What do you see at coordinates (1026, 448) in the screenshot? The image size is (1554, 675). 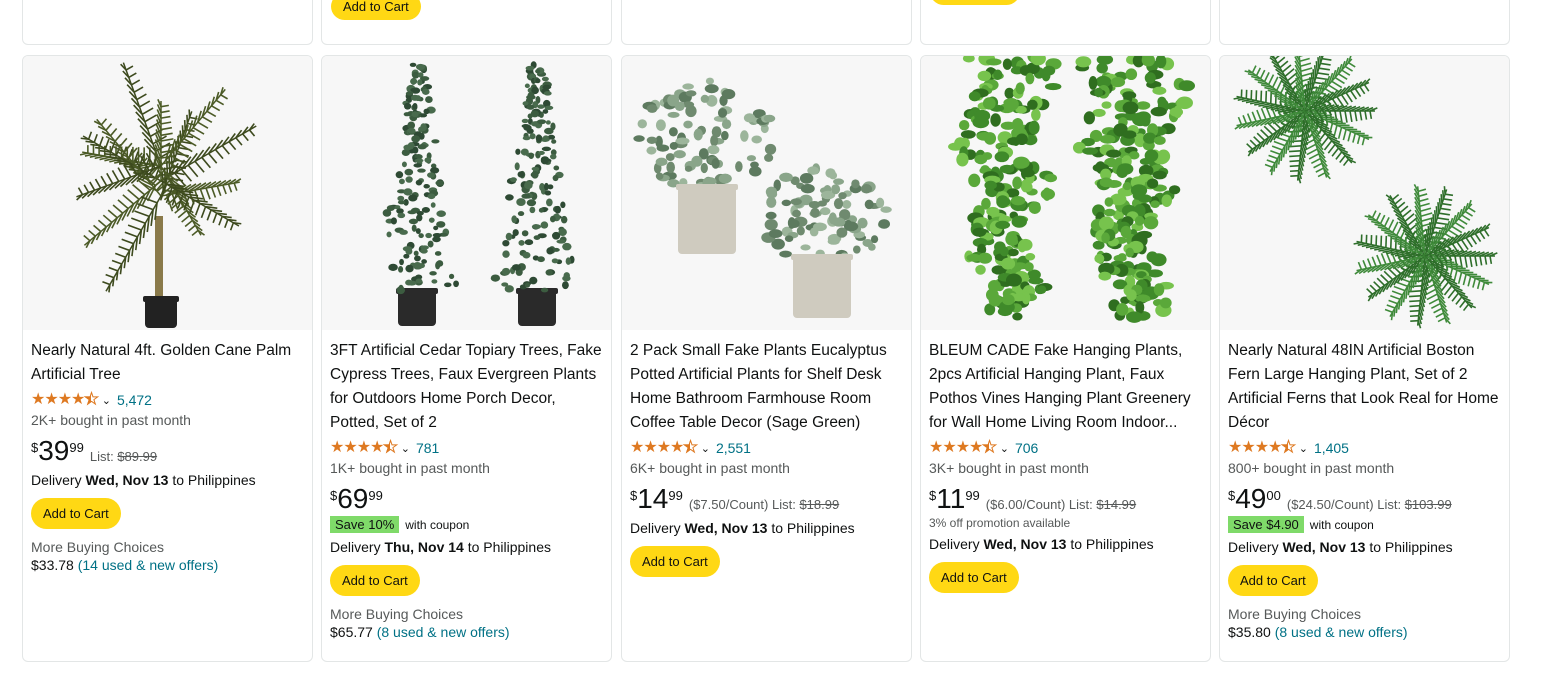 I see `rating-count-link: 706` at bounding box center [1026, 448].